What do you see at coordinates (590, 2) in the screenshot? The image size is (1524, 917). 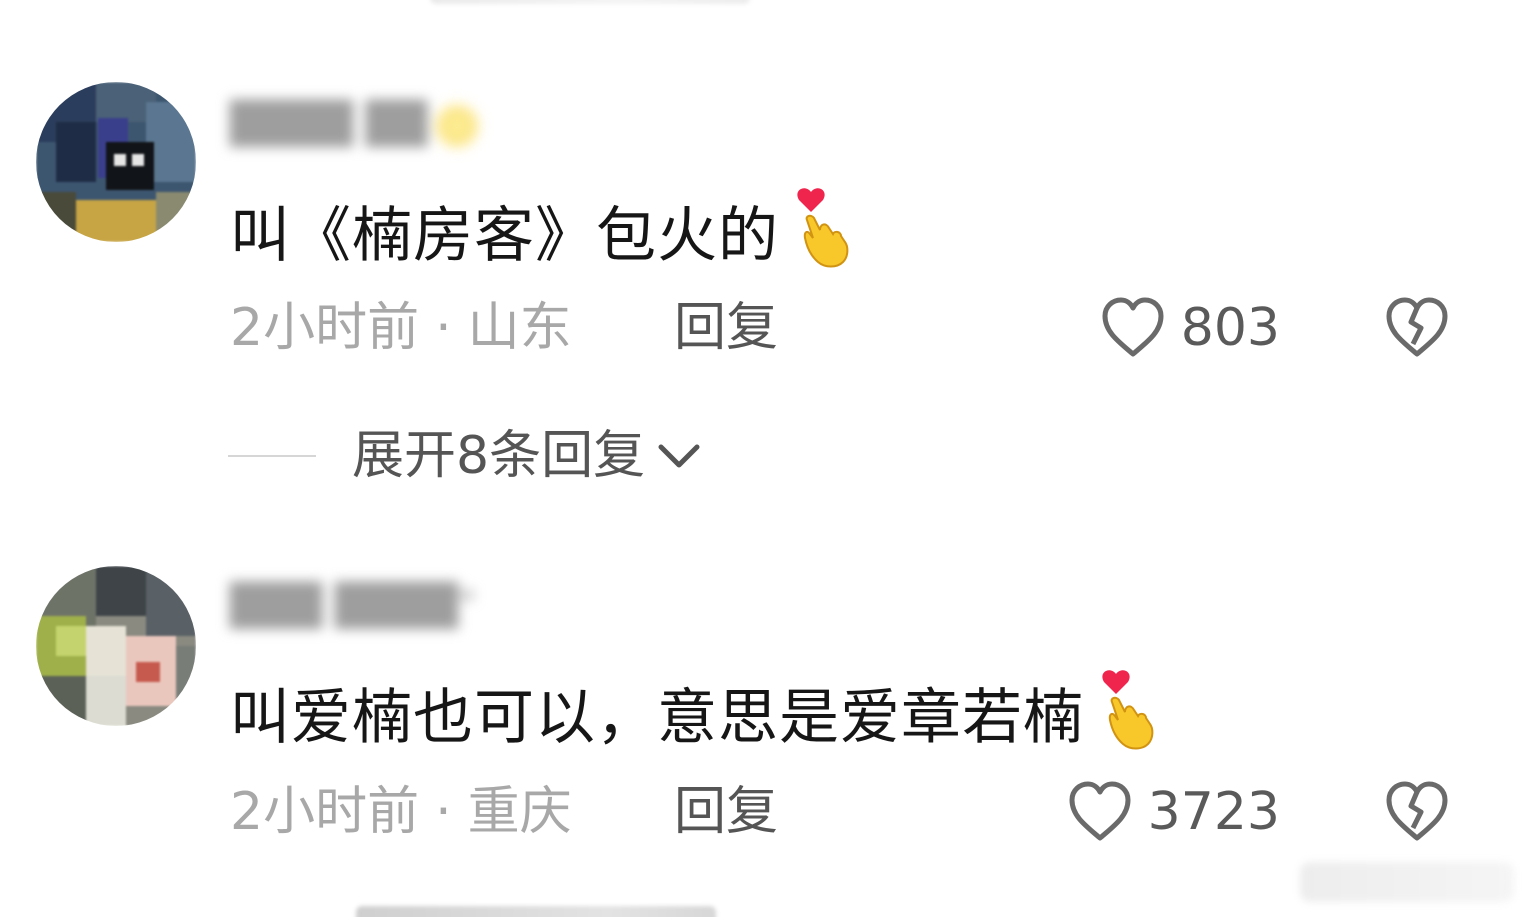 I see `cropped-previous-content` at bounding box center [590, 2].